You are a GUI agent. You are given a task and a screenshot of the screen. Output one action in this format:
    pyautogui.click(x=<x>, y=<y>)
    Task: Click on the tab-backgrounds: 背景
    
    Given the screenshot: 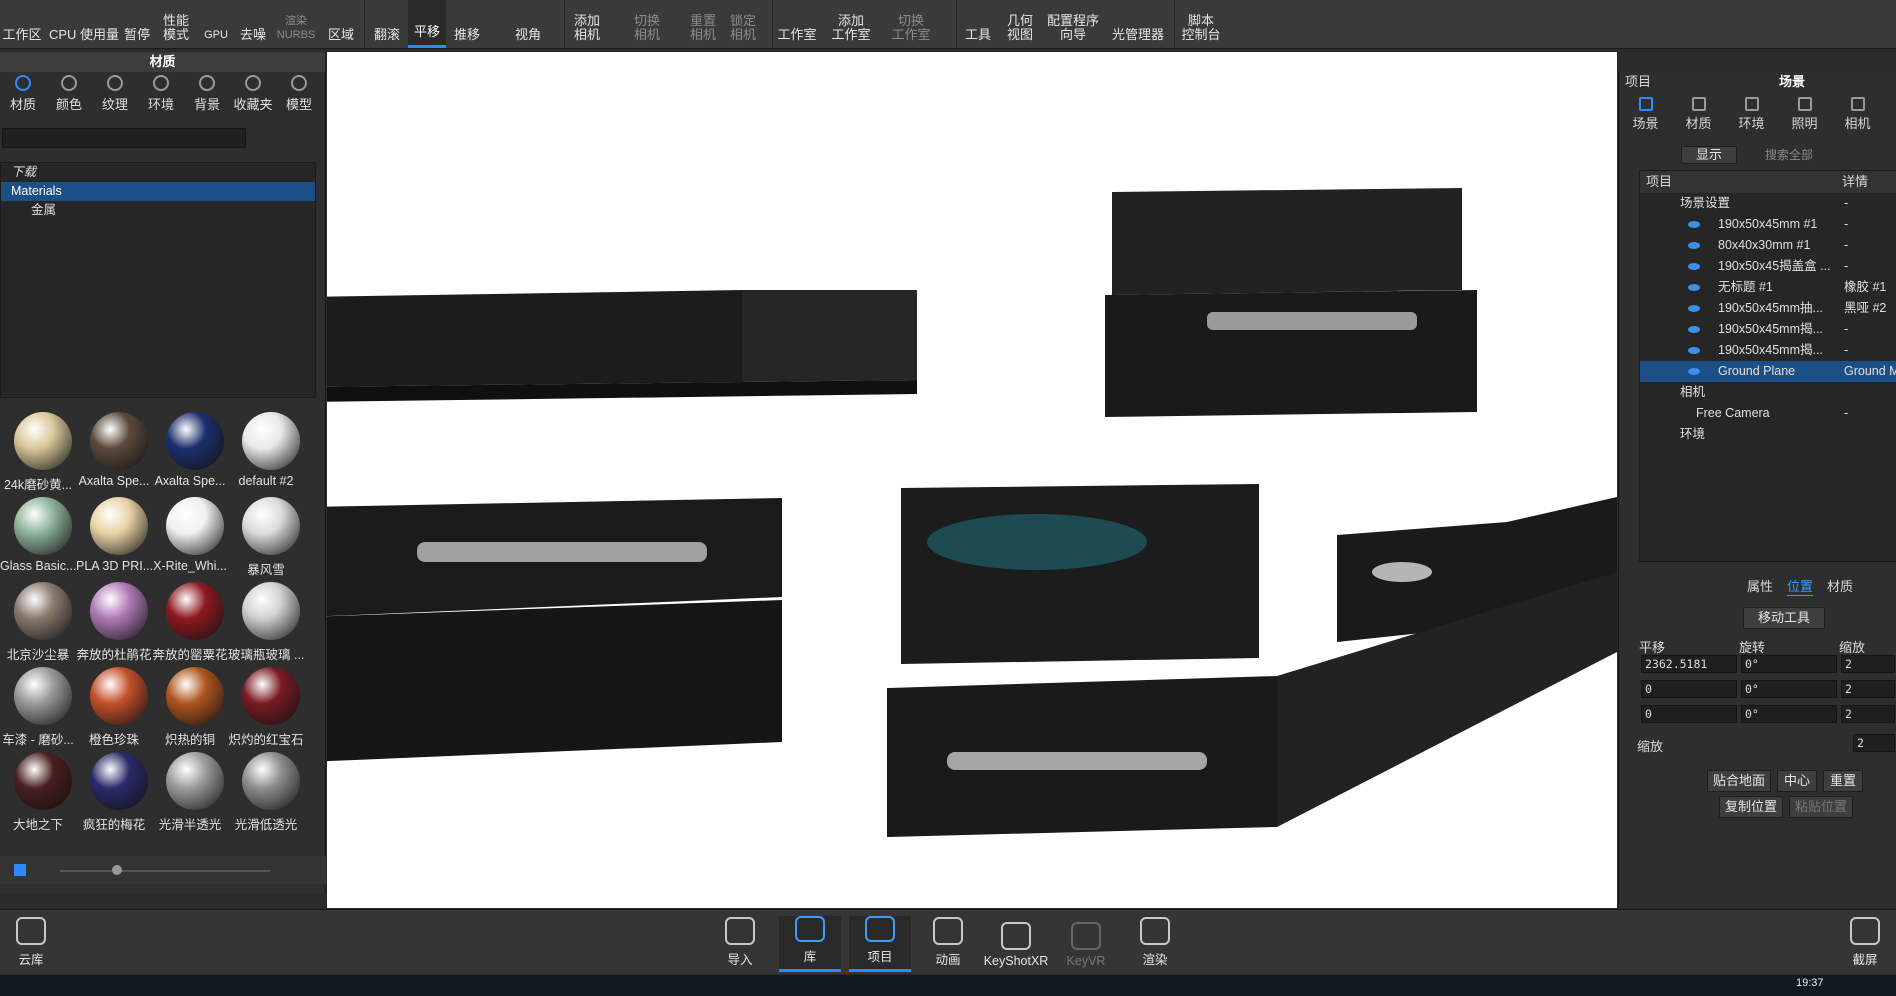 What is the action you would take?
    pyautogui.click(x=207, y=95)
    